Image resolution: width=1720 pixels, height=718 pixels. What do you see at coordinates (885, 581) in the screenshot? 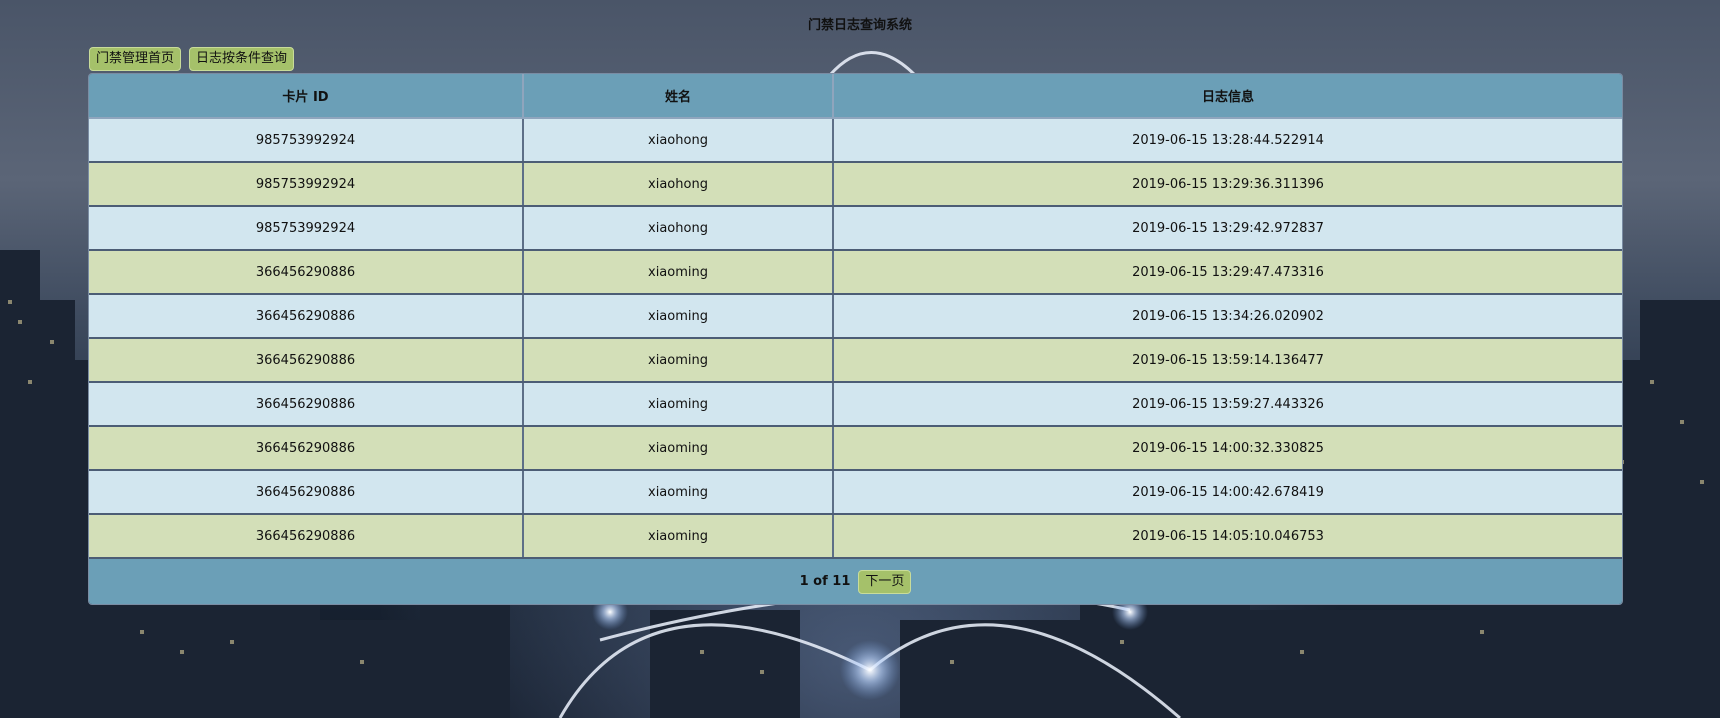
I see `next-page-button: 下一页` at bounding box center [885, 581].